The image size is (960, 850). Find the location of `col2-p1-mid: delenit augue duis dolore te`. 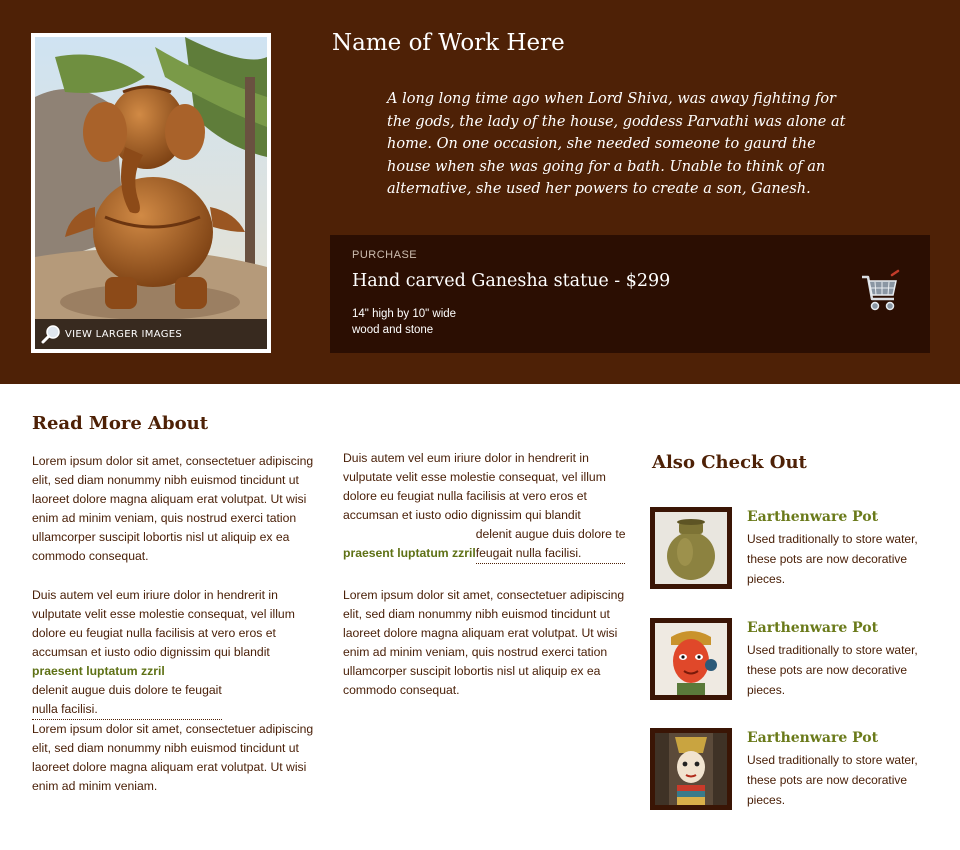

col2-p1-mid: delenit augue duis dolore te is located at coordinates (550, 534).